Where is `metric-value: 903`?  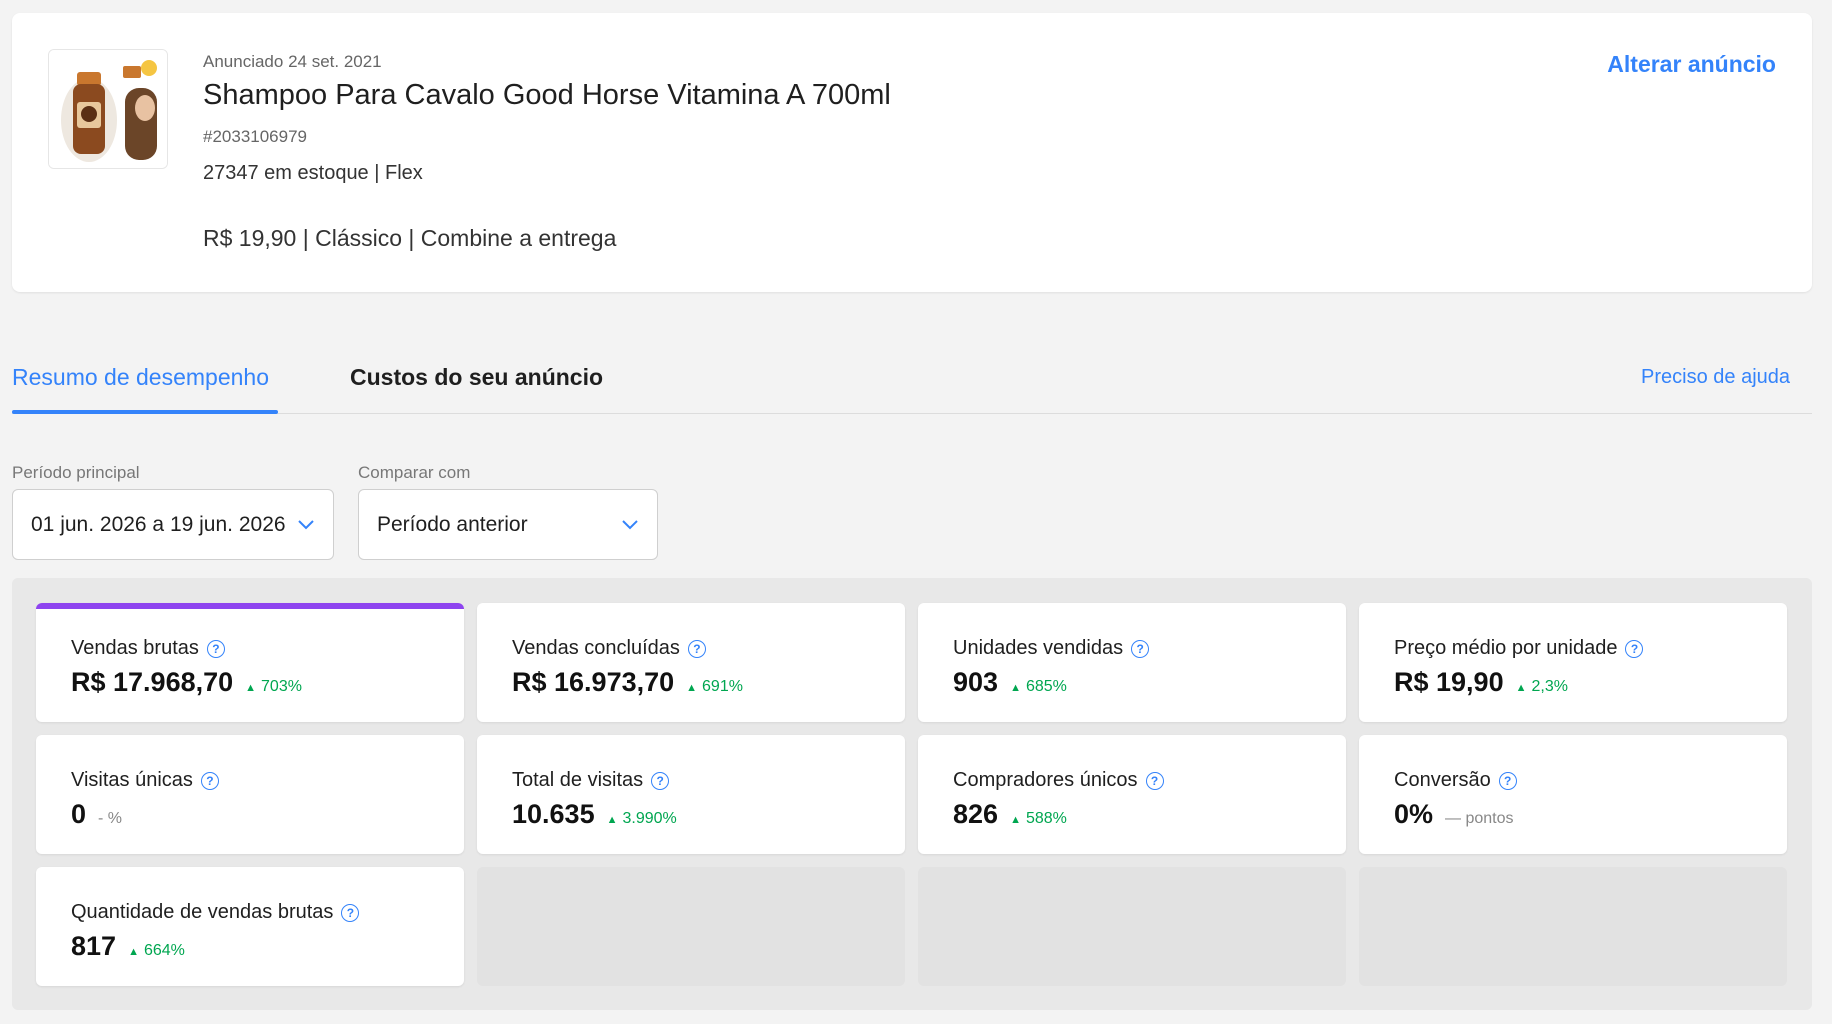 metric-value: 903 is located at coordinates (976, 682).